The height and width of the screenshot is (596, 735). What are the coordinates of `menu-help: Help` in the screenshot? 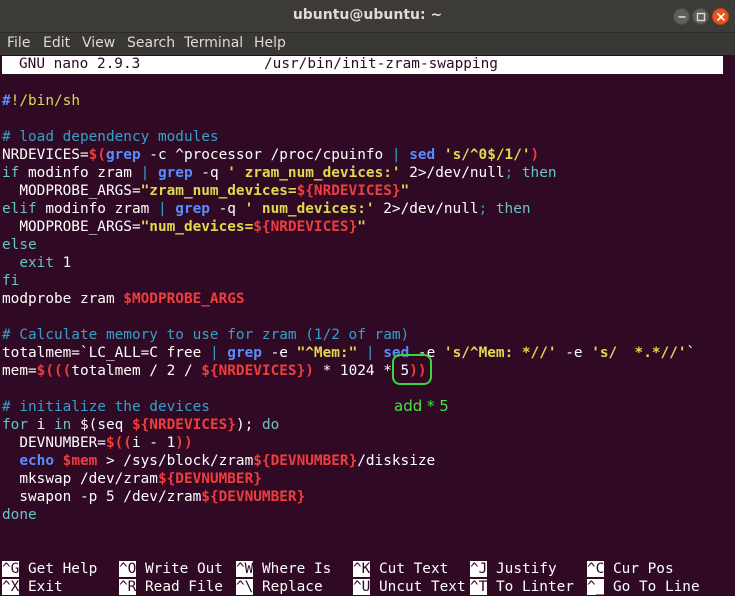 It's located at (270, 43).